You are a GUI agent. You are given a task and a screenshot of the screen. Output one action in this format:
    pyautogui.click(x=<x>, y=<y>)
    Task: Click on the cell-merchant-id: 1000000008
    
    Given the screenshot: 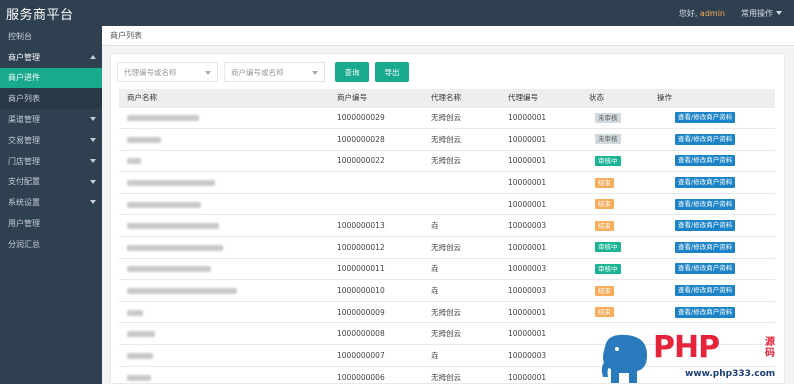 What is the action you would take?
    pyautogui.click(x=376, y=333)
    